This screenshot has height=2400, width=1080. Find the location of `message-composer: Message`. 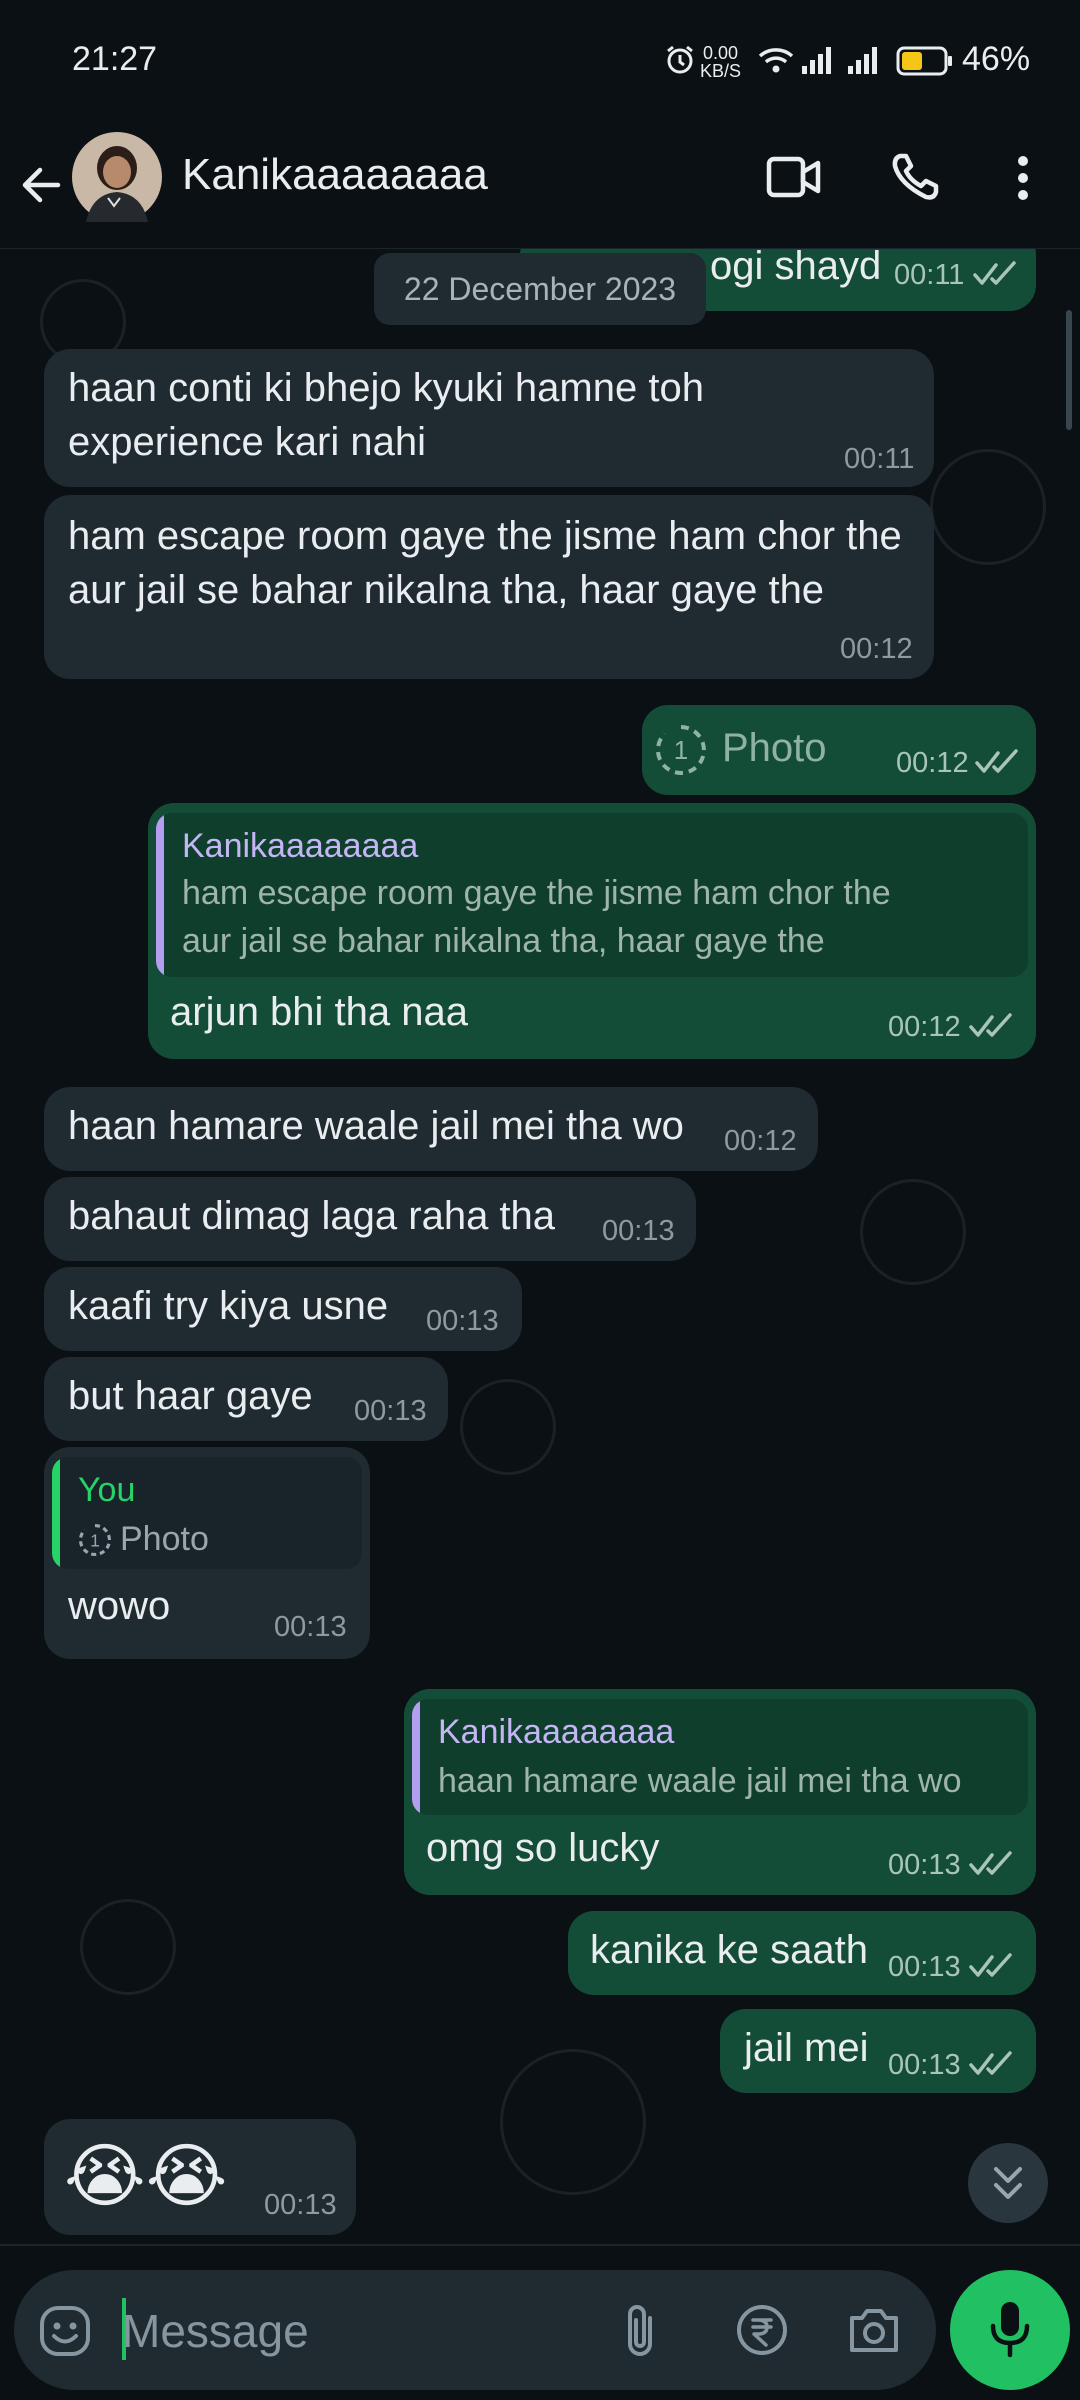

message-composer: Message is located at coordinates (475, 2330).